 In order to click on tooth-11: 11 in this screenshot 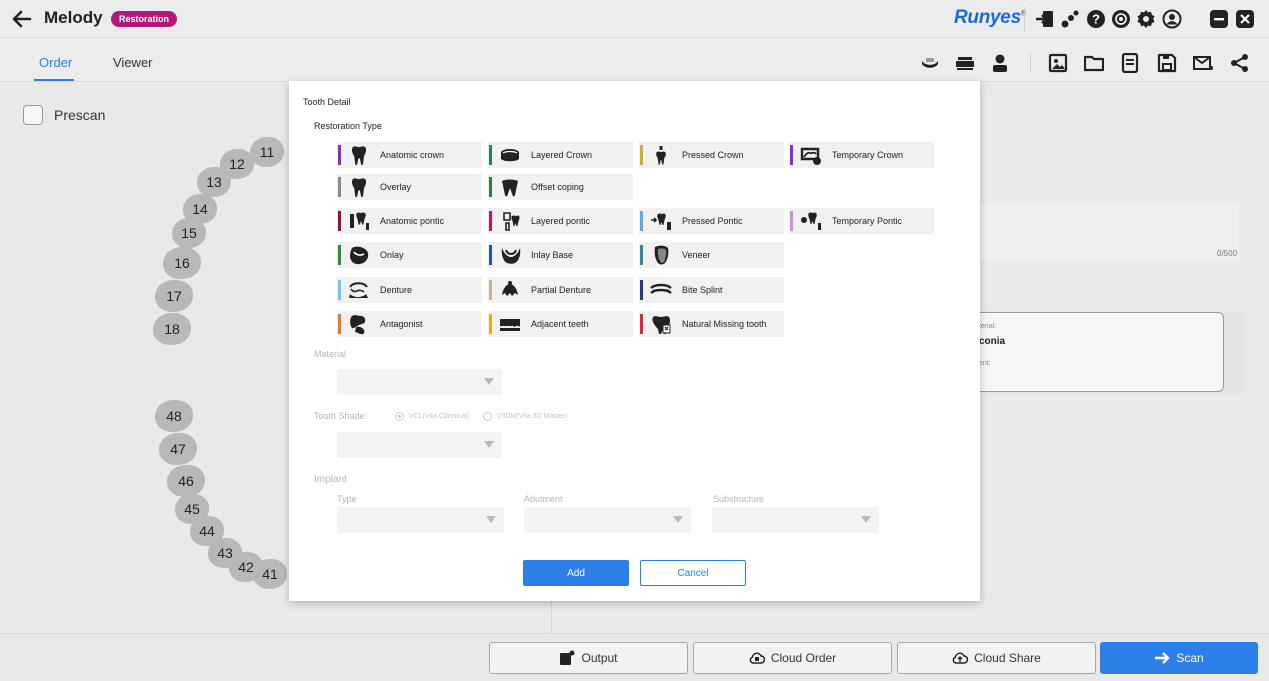, I will do `click(267, 152)`.